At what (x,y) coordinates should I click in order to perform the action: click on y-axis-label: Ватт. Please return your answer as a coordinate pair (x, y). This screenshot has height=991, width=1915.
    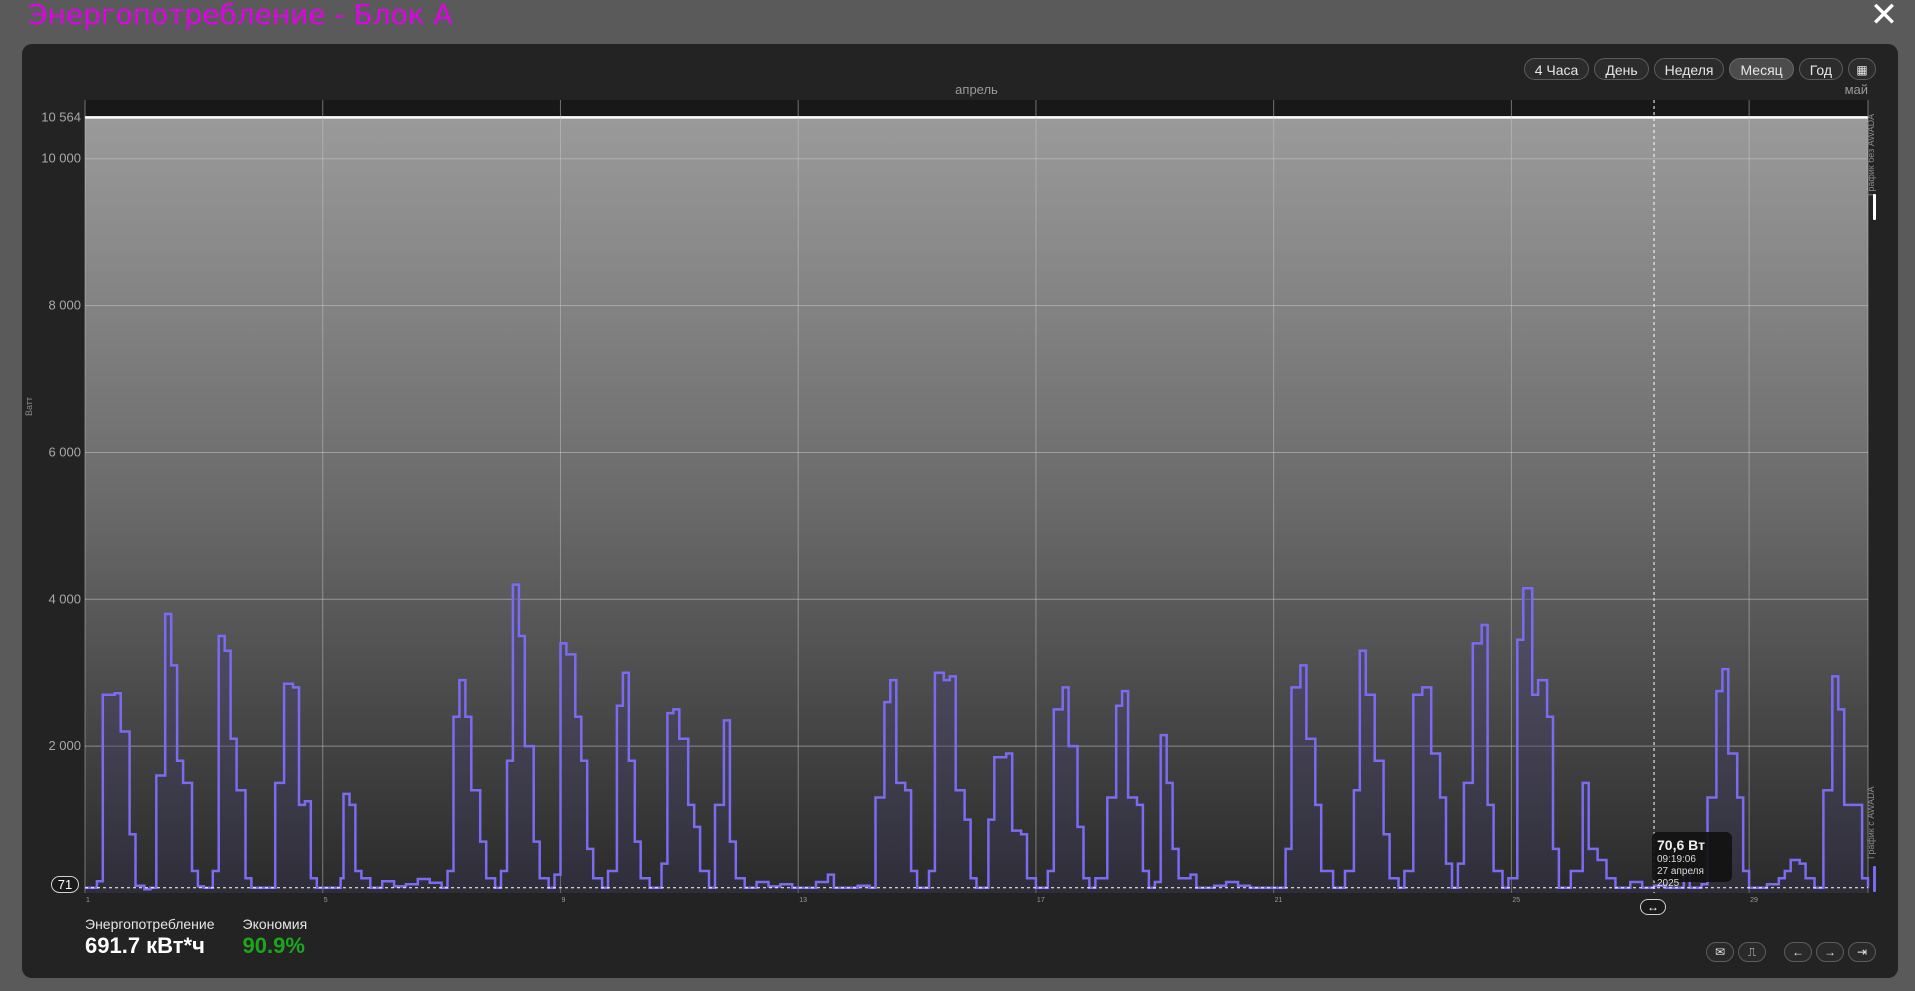
    Looking at the image, I should click on (29, 406).